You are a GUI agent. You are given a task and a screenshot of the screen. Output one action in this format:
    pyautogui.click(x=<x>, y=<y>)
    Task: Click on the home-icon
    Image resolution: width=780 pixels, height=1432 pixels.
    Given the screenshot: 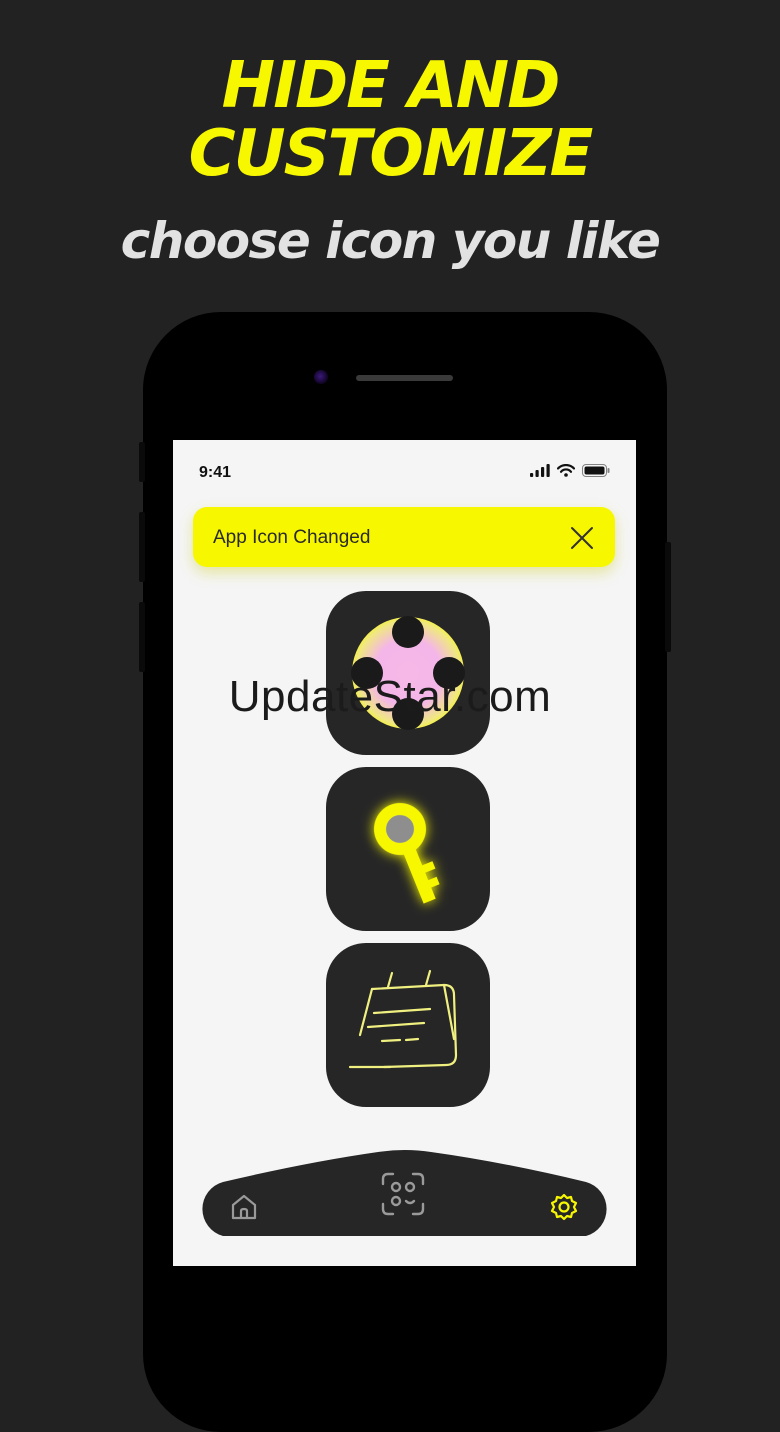 What is the action you would take?
    pyautogui.click(x=244, y=1207)
    